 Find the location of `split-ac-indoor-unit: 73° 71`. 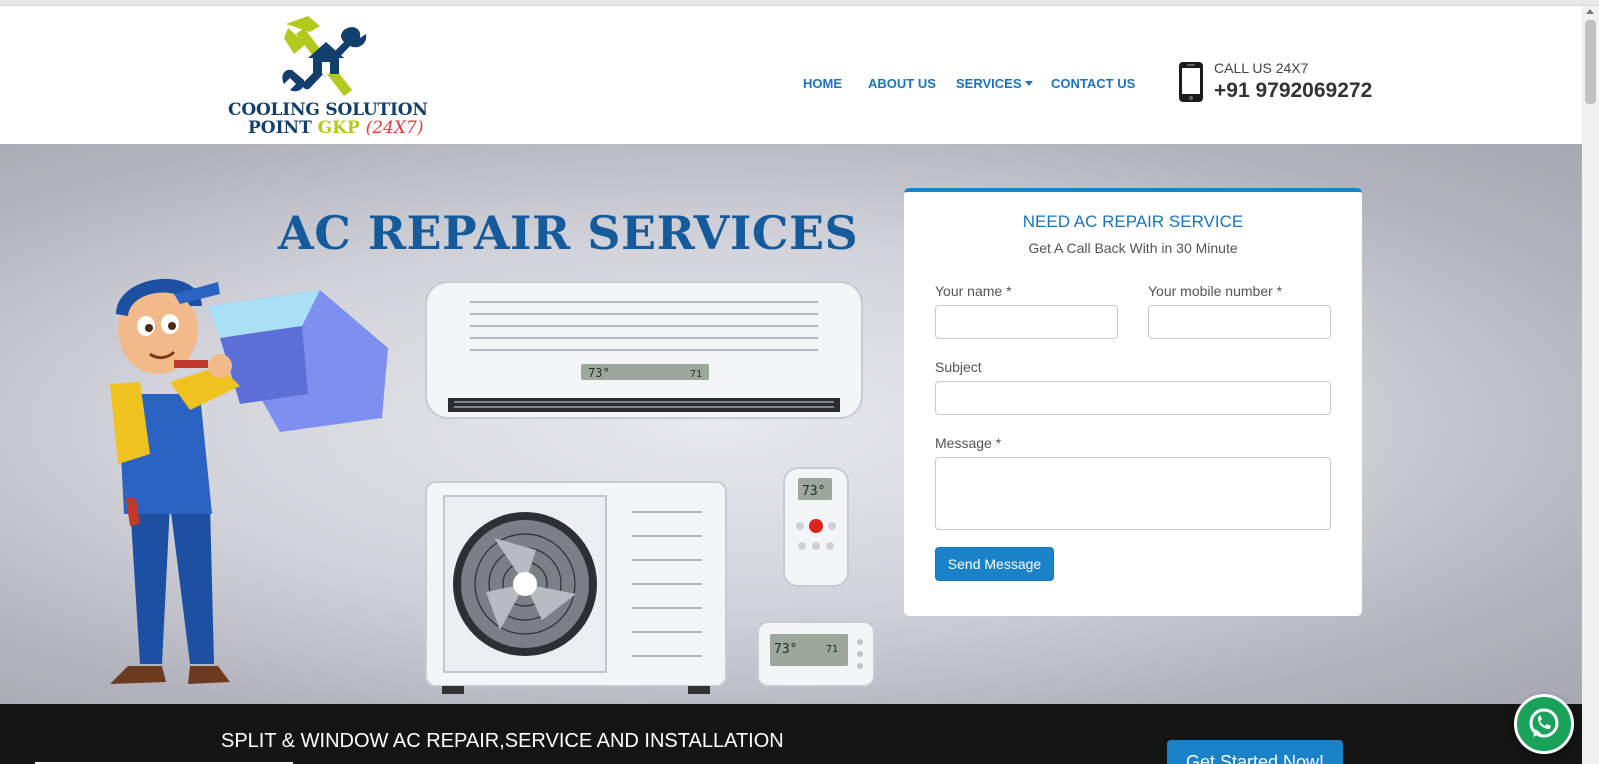

split-ac-indoor-unit: 73° 71 is located at coordinates (644, 350).